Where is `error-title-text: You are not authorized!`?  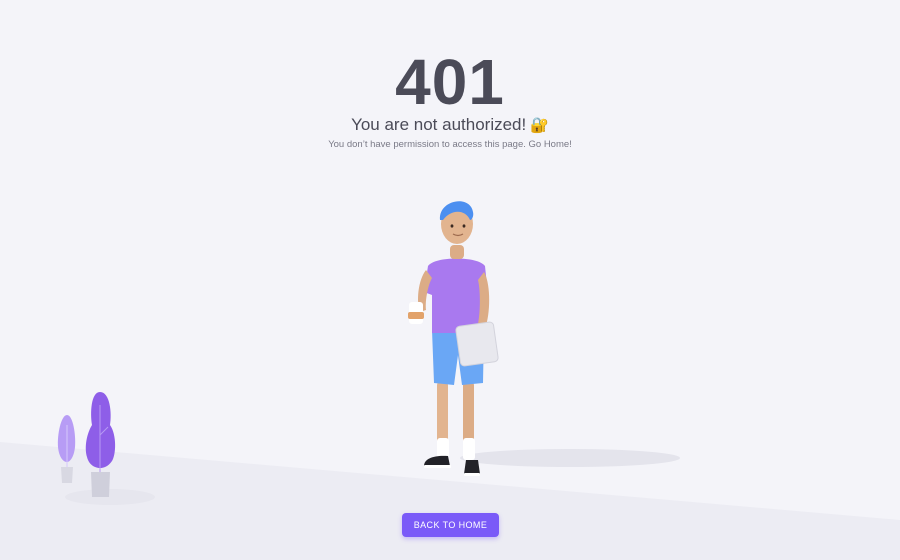
error-title-text: You are not authorized! is located at coordinates (439, 124).